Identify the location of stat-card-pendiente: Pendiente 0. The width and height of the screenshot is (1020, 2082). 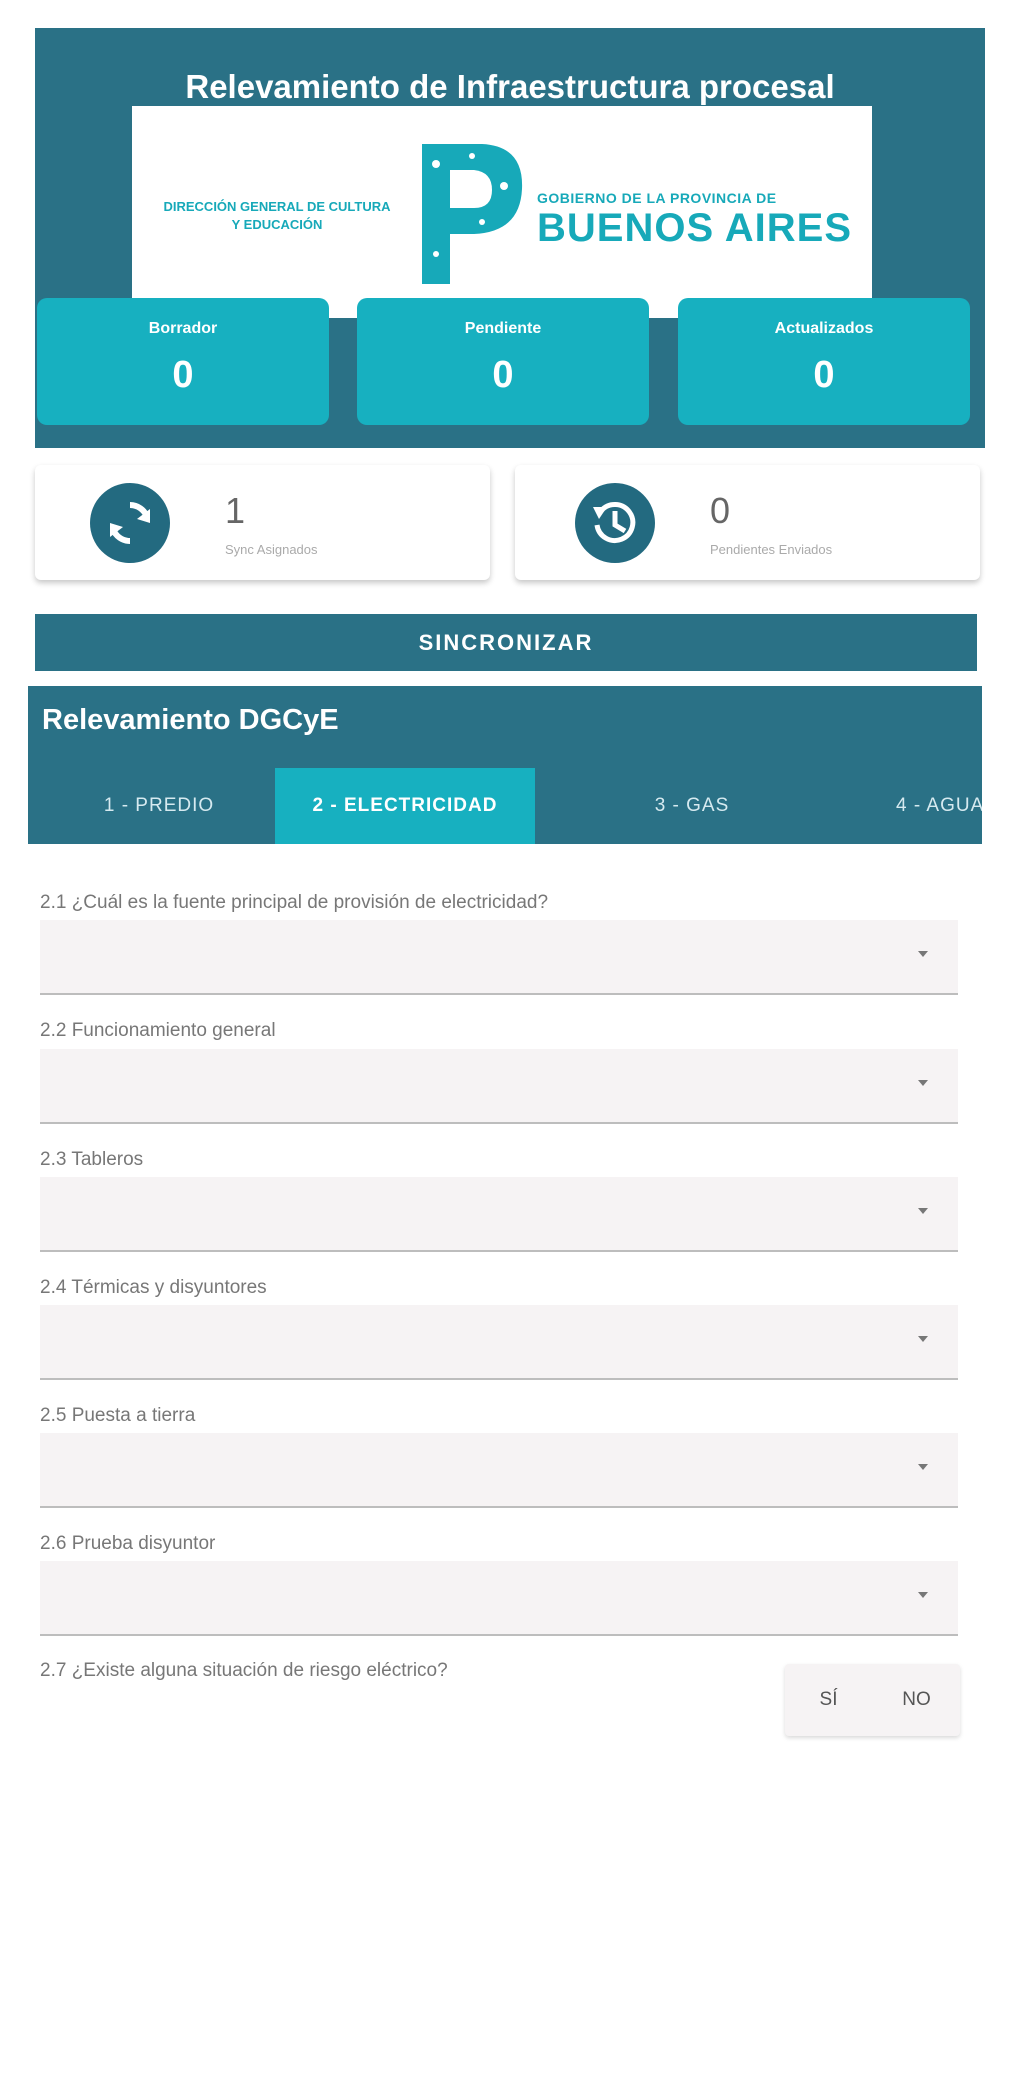
(503, 361).